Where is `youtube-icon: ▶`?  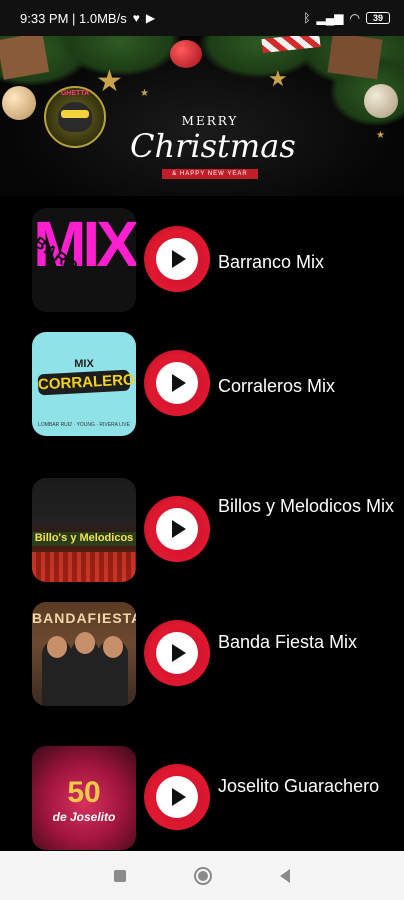 youtube-icon: ▶ is located at coordinates (150, 18).